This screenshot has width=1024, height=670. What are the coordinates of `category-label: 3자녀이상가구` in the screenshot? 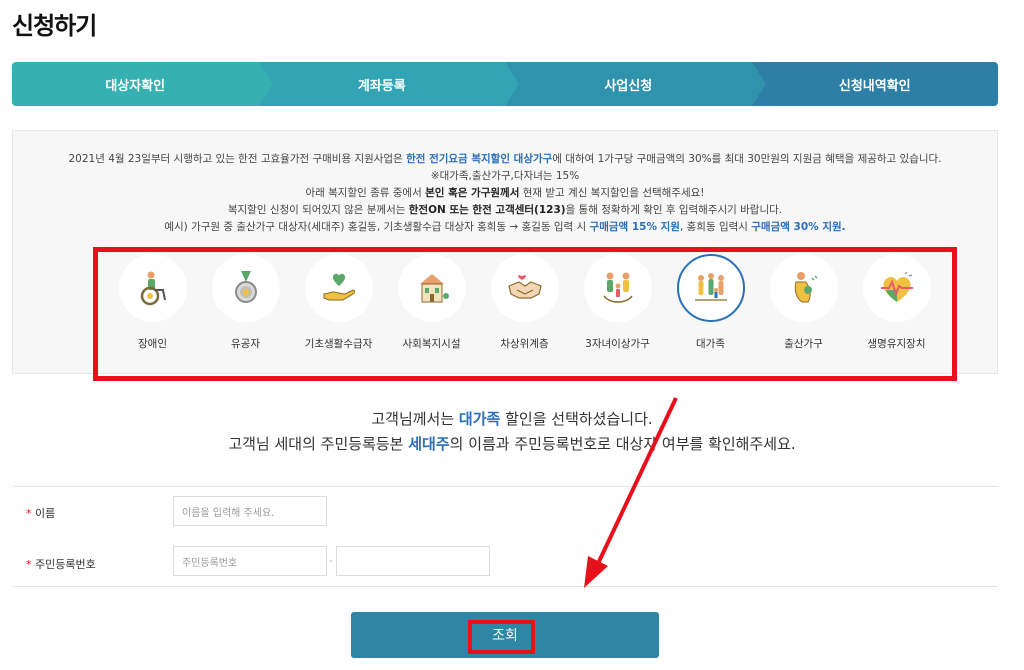 It's located at (617, 344).